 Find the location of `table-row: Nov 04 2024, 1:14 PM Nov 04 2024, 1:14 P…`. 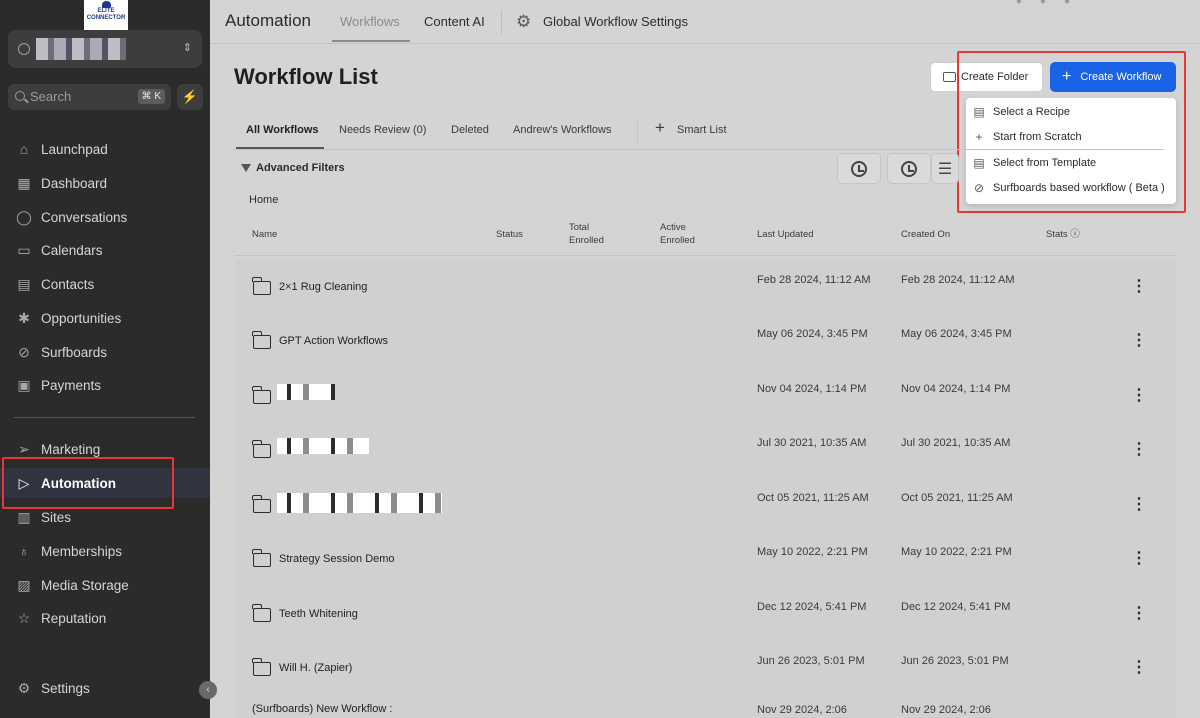

table-row: Nov 04 2024, 1:14 PM Nov 04 2024, 1:14 P… is located at coordinates (706, 395).